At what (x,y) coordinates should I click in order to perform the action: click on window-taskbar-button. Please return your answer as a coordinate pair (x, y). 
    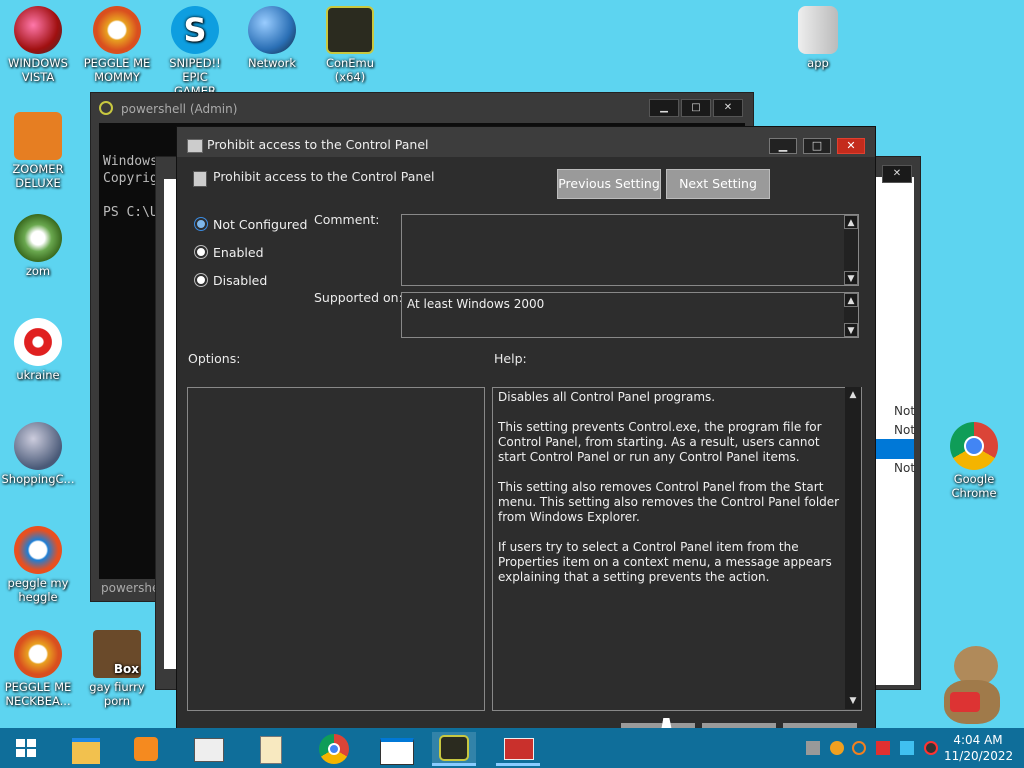
    Looking at the image, I should click on (208, 749).